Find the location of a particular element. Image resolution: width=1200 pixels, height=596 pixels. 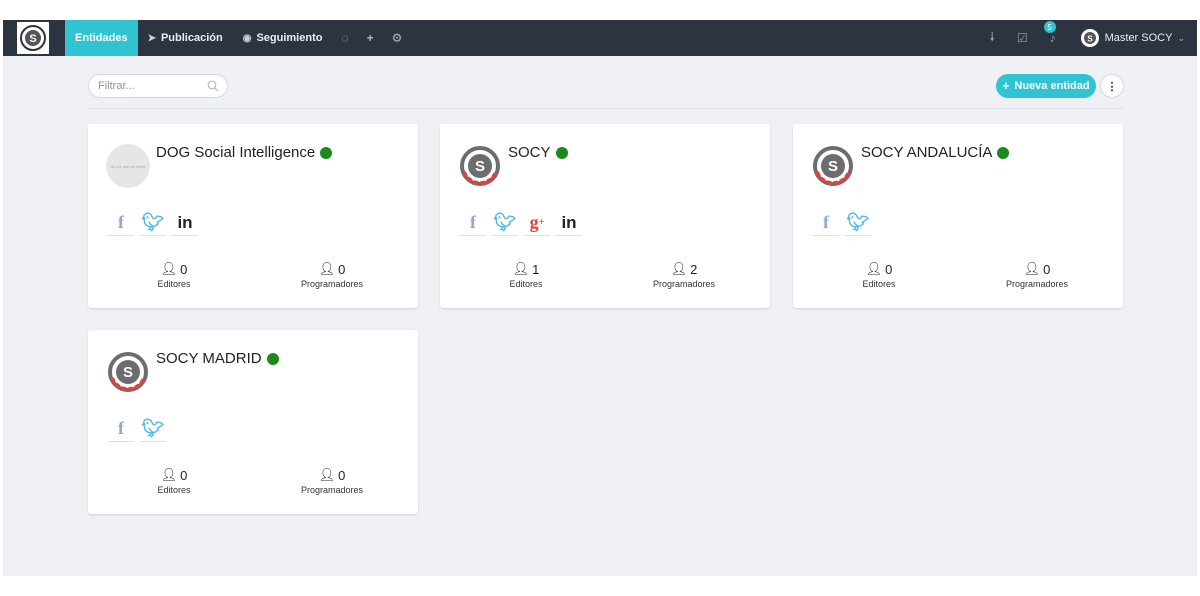

entity-title-row: SOCY is located at coordinates (538, 152).